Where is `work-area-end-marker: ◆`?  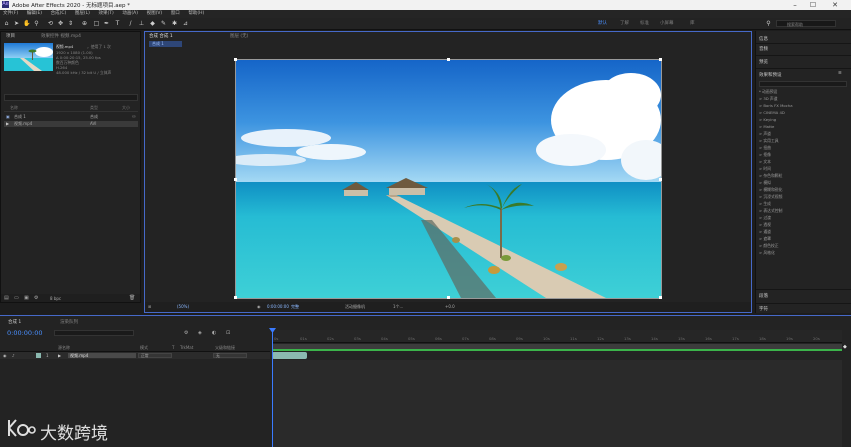 work-area-end-marker: ◆ is located at coordinates (845, 347).